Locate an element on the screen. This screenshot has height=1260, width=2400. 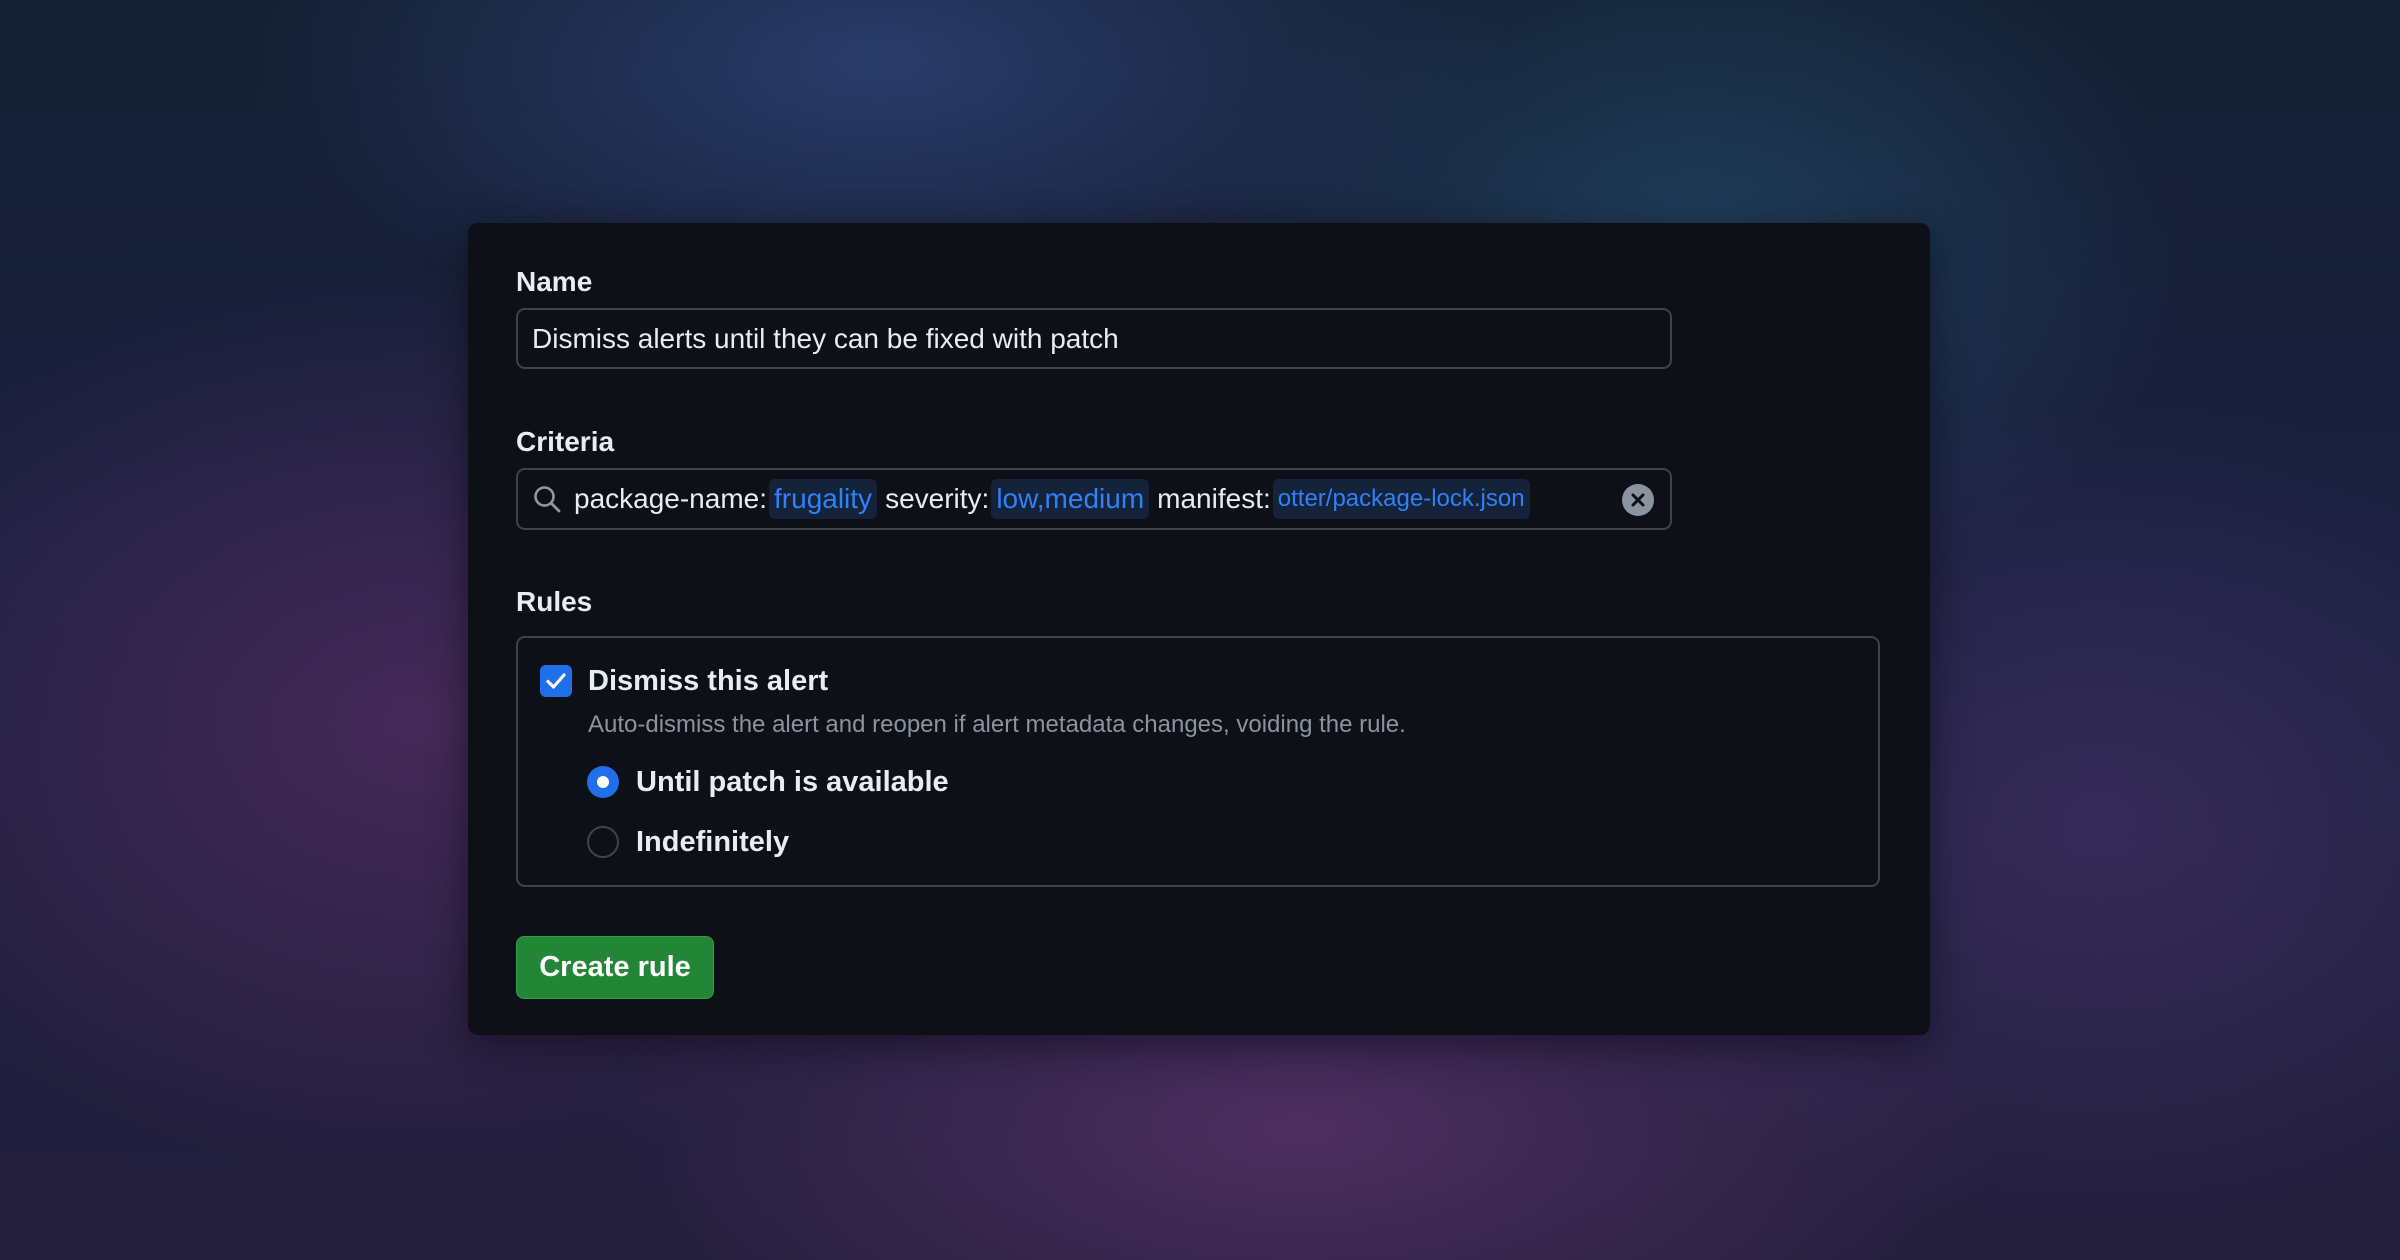
criteria-token-severity: low,medium is located at coordinates (1070, 499).